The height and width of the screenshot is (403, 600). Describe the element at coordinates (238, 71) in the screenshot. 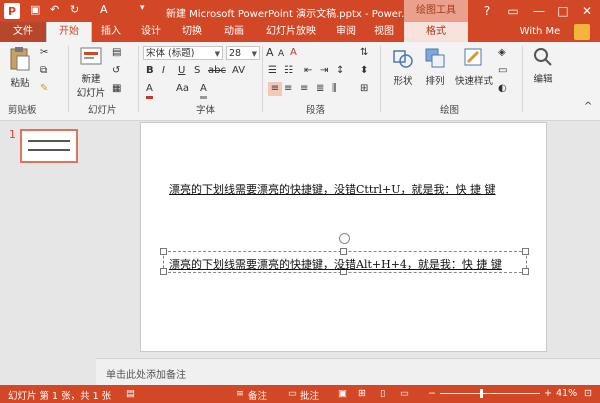

I see `char-spacing-button: AV` at that location.